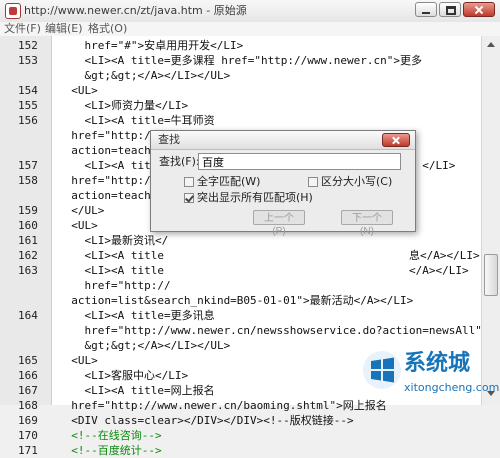 The image size is (500, 458). I want to click on line-number: 171, so click(28, 450).